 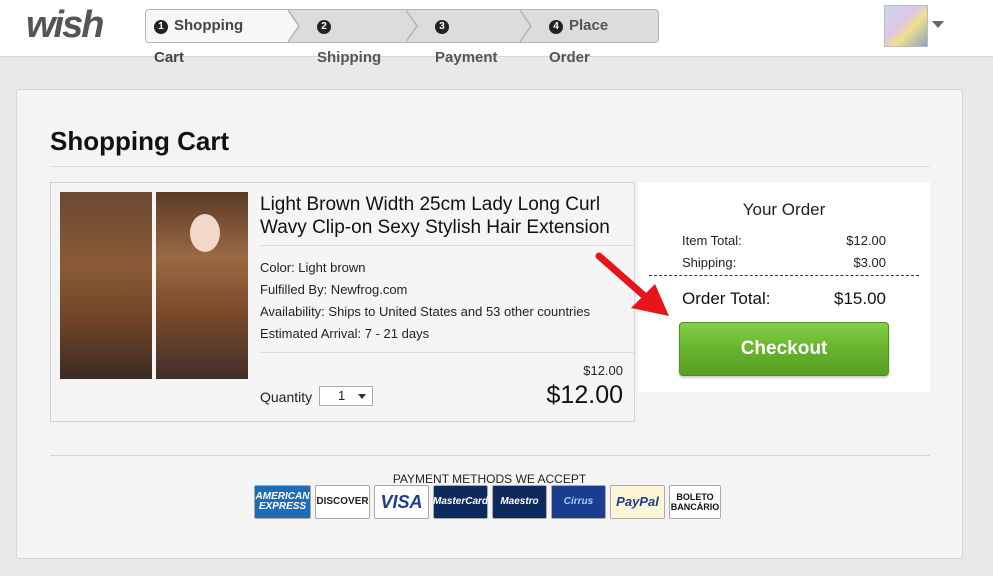 I want to click on product-color: Color: Light brown, so click(x=313, y=267).